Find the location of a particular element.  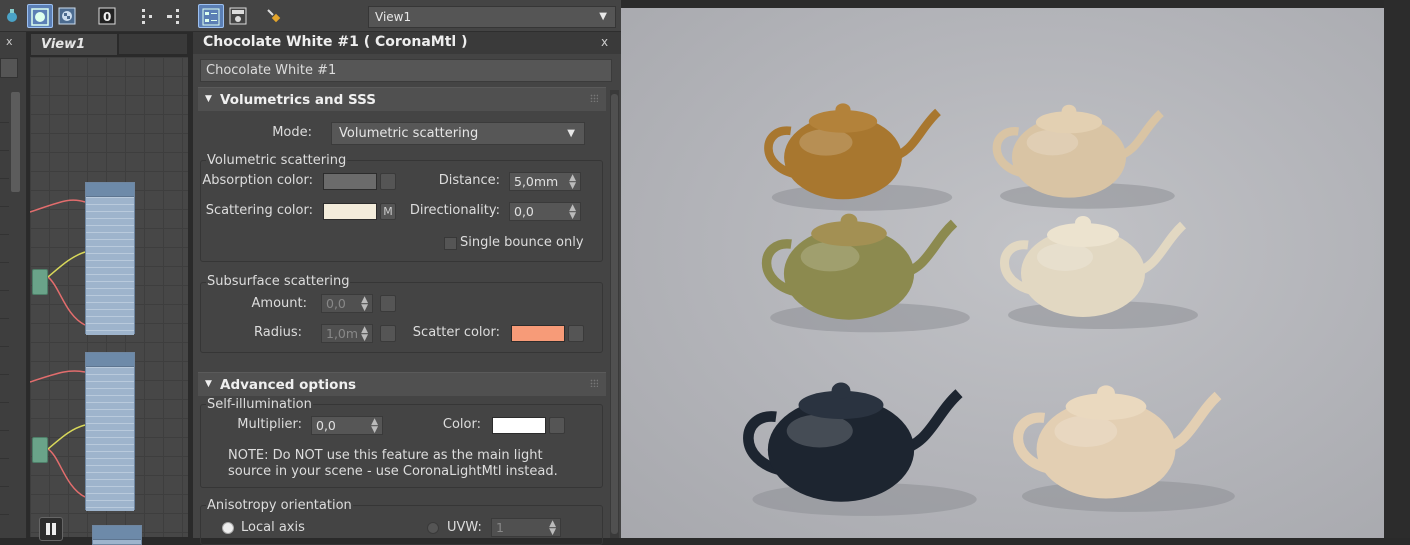

amount-value: 0,0 is located at coordinates (336, 303).